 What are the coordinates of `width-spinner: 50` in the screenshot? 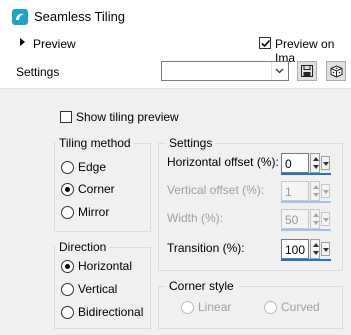 It's located at (306, 220).